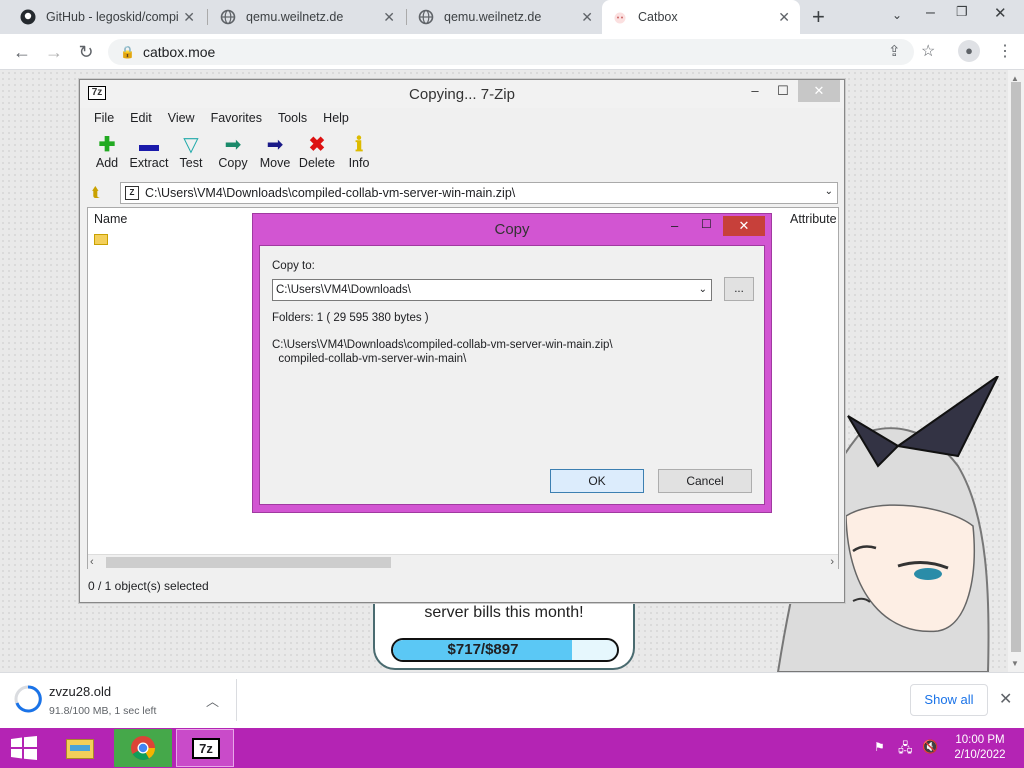 Image resolution: width=1024 pixels, height=768 pixels. What do you see at coordinates (701, 17) in the screenshot?
I see `tab-catbox: Catbox ✕` at bounding box center [701, 17].